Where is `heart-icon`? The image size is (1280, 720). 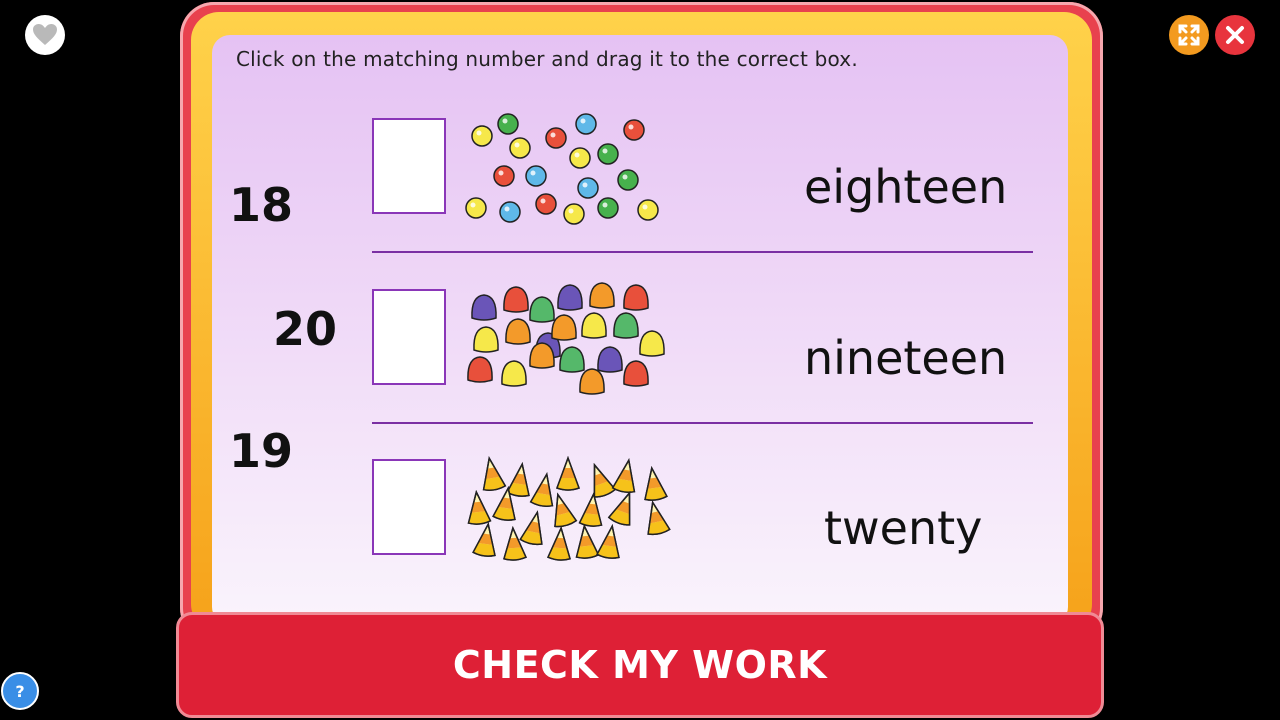
heart-icon is located at coordinates (45, 34).